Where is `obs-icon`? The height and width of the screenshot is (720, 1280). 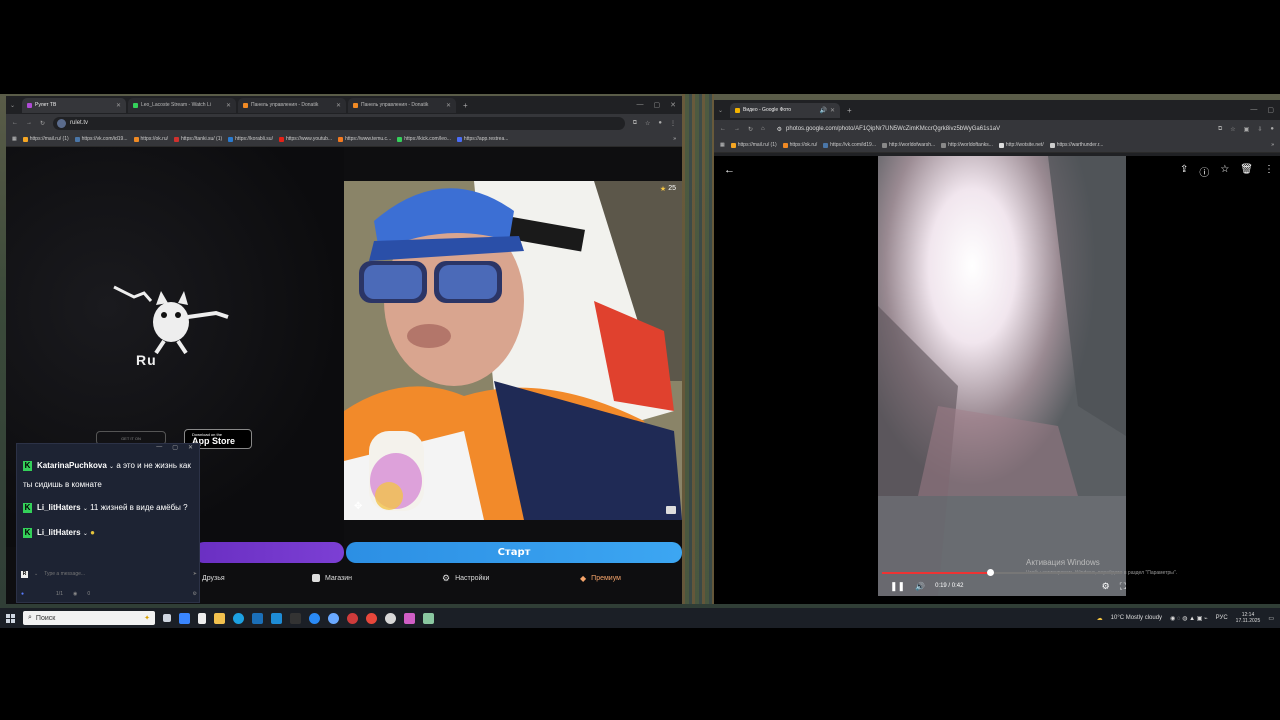 obs-icon is located at coordinates (390, 618).